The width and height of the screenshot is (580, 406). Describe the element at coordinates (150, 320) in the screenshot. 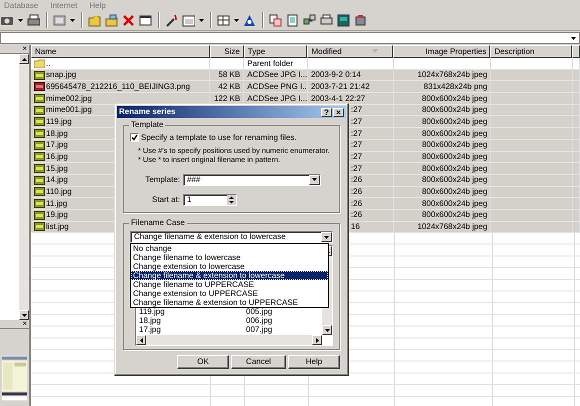

I see `original-name: 18.jpg` at that location.